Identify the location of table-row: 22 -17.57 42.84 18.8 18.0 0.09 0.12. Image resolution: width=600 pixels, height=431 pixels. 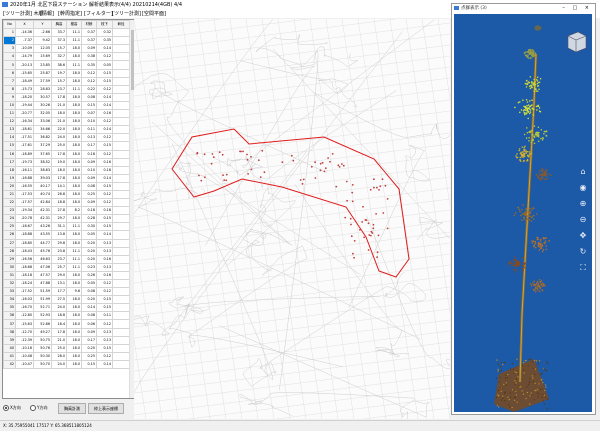
(66, 203).